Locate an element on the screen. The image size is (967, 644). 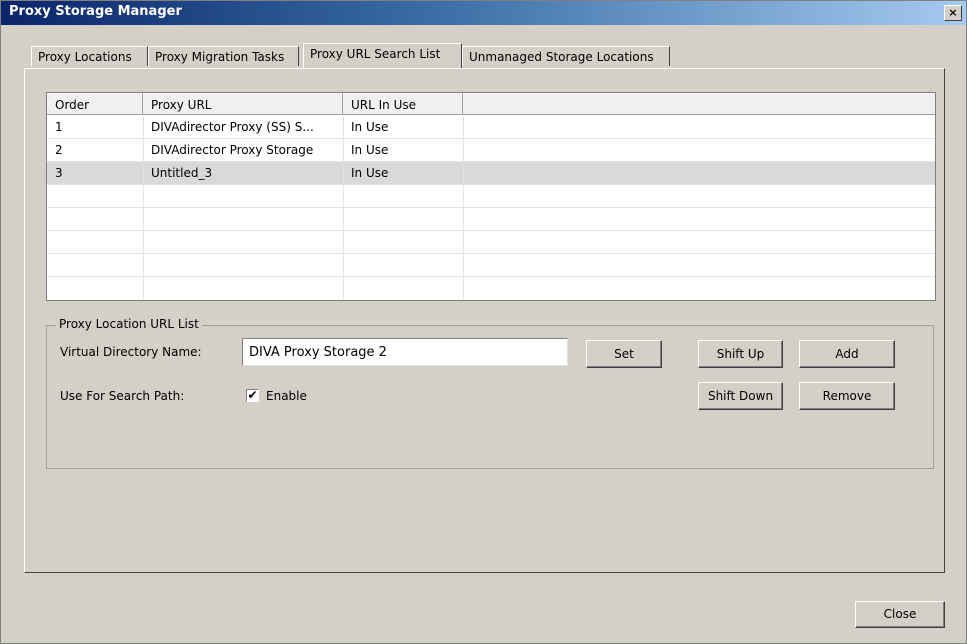
window-close-icon: × is located at coordinates (953, 13).